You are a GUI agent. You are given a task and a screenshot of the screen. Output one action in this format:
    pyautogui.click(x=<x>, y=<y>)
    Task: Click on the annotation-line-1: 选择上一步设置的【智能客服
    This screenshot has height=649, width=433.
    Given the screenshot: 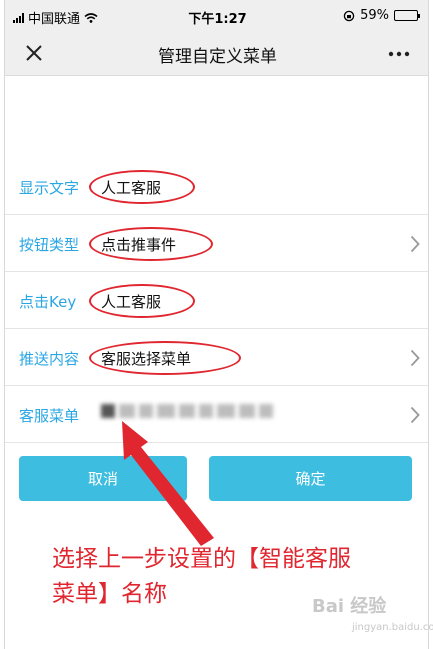 What is the action you would take?
    pyautogui.click(x=201, y=559)
    